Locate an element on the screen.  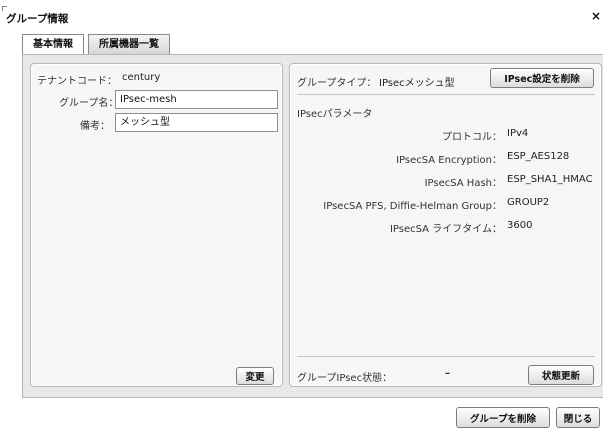
param-lifetime-label: IPsecSA ライフタイム： is located at coordinates (445, 229).